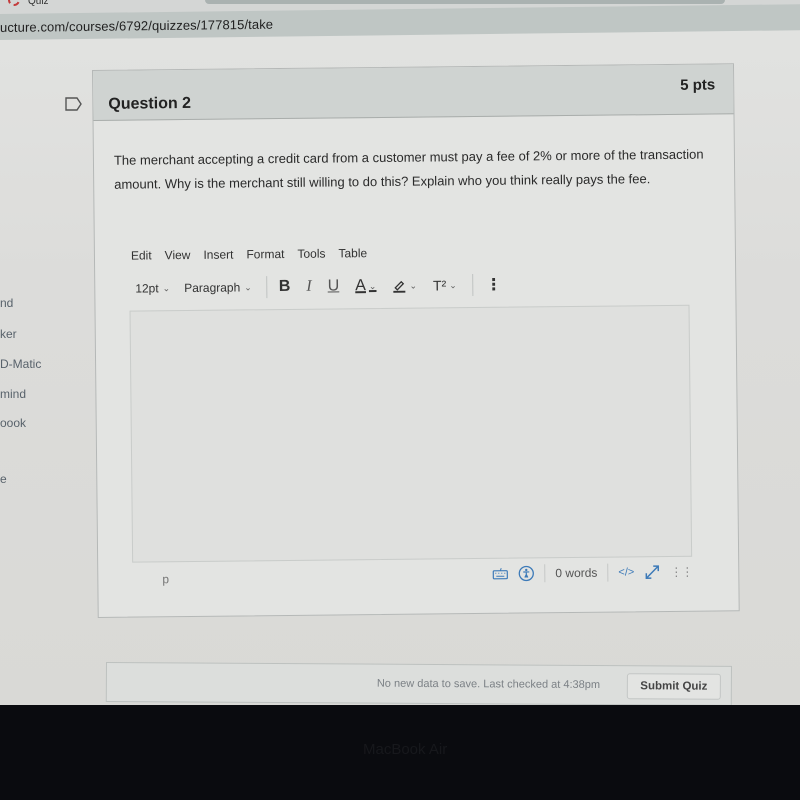 This screenshot has height=800, width=800. What do you see at coordinates (20, 364) in the screenshot?
I see `sidebar-item: D-Matic` at bounding box center [20, 364].